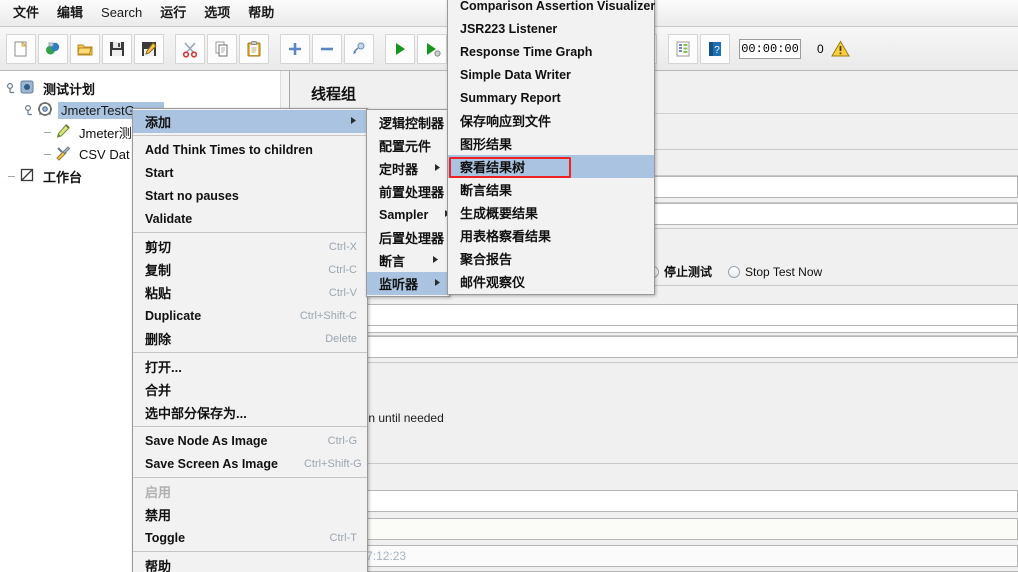 The height and width of the screenshot is (572, 1018). Describe the element at coordinates (250, 537) in the screenshot. I see `context-menu-item: Toggle Ctrl-T` at that location.